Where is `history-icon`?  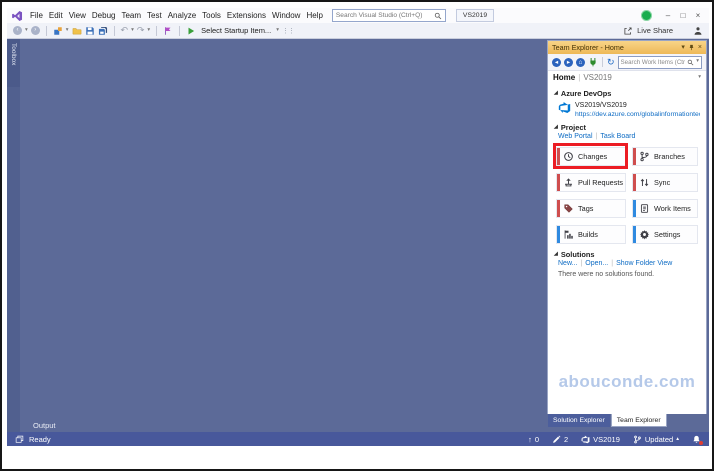 history-icon is located at coordinates (568, 156).